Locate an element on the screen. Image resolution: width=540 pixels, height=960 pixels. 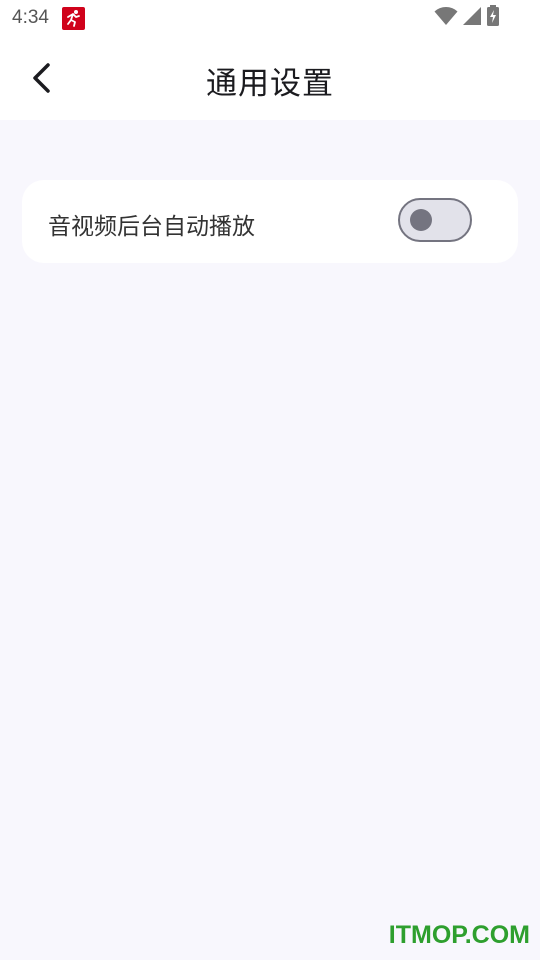
status-time: 4:34 is located at coordinates (30, 17).